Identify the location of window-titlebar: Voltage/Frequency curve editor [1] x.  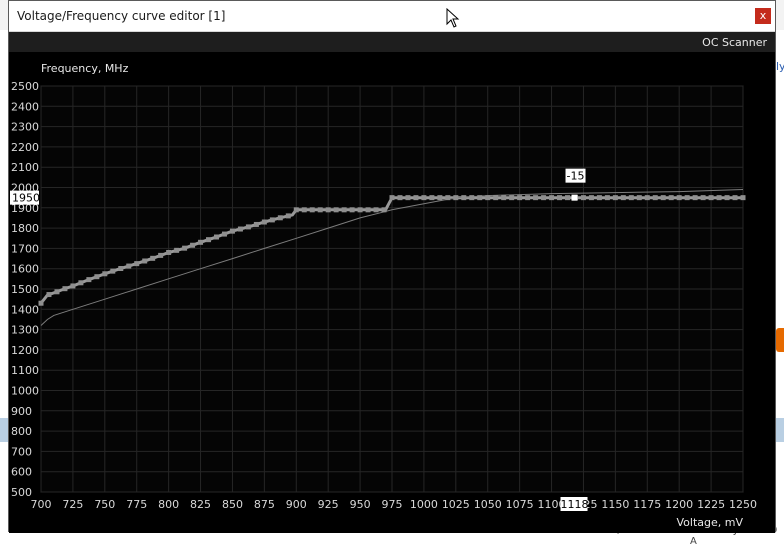
(392, 16).